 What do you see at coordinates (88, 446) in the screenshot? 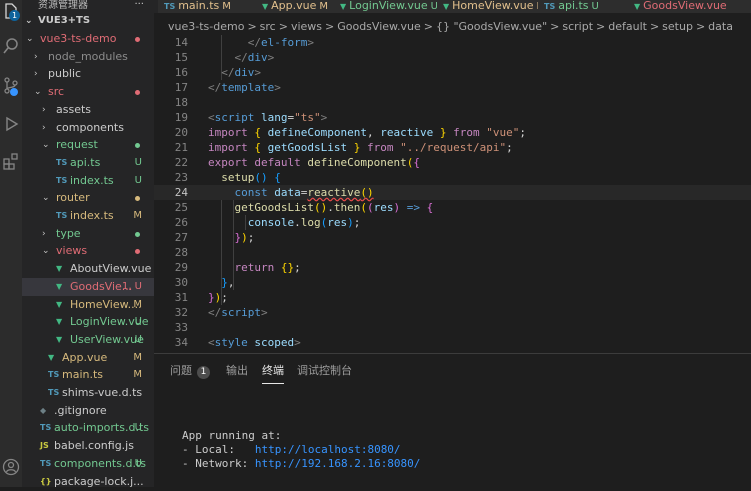
I see `tree-item: JS babel.config.js` at bounding box center [88, 446].